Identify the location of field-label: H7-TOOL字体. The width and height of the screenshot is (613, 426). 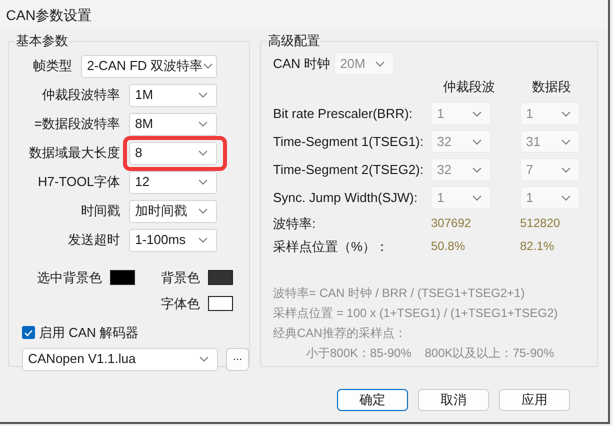
(79, 182).